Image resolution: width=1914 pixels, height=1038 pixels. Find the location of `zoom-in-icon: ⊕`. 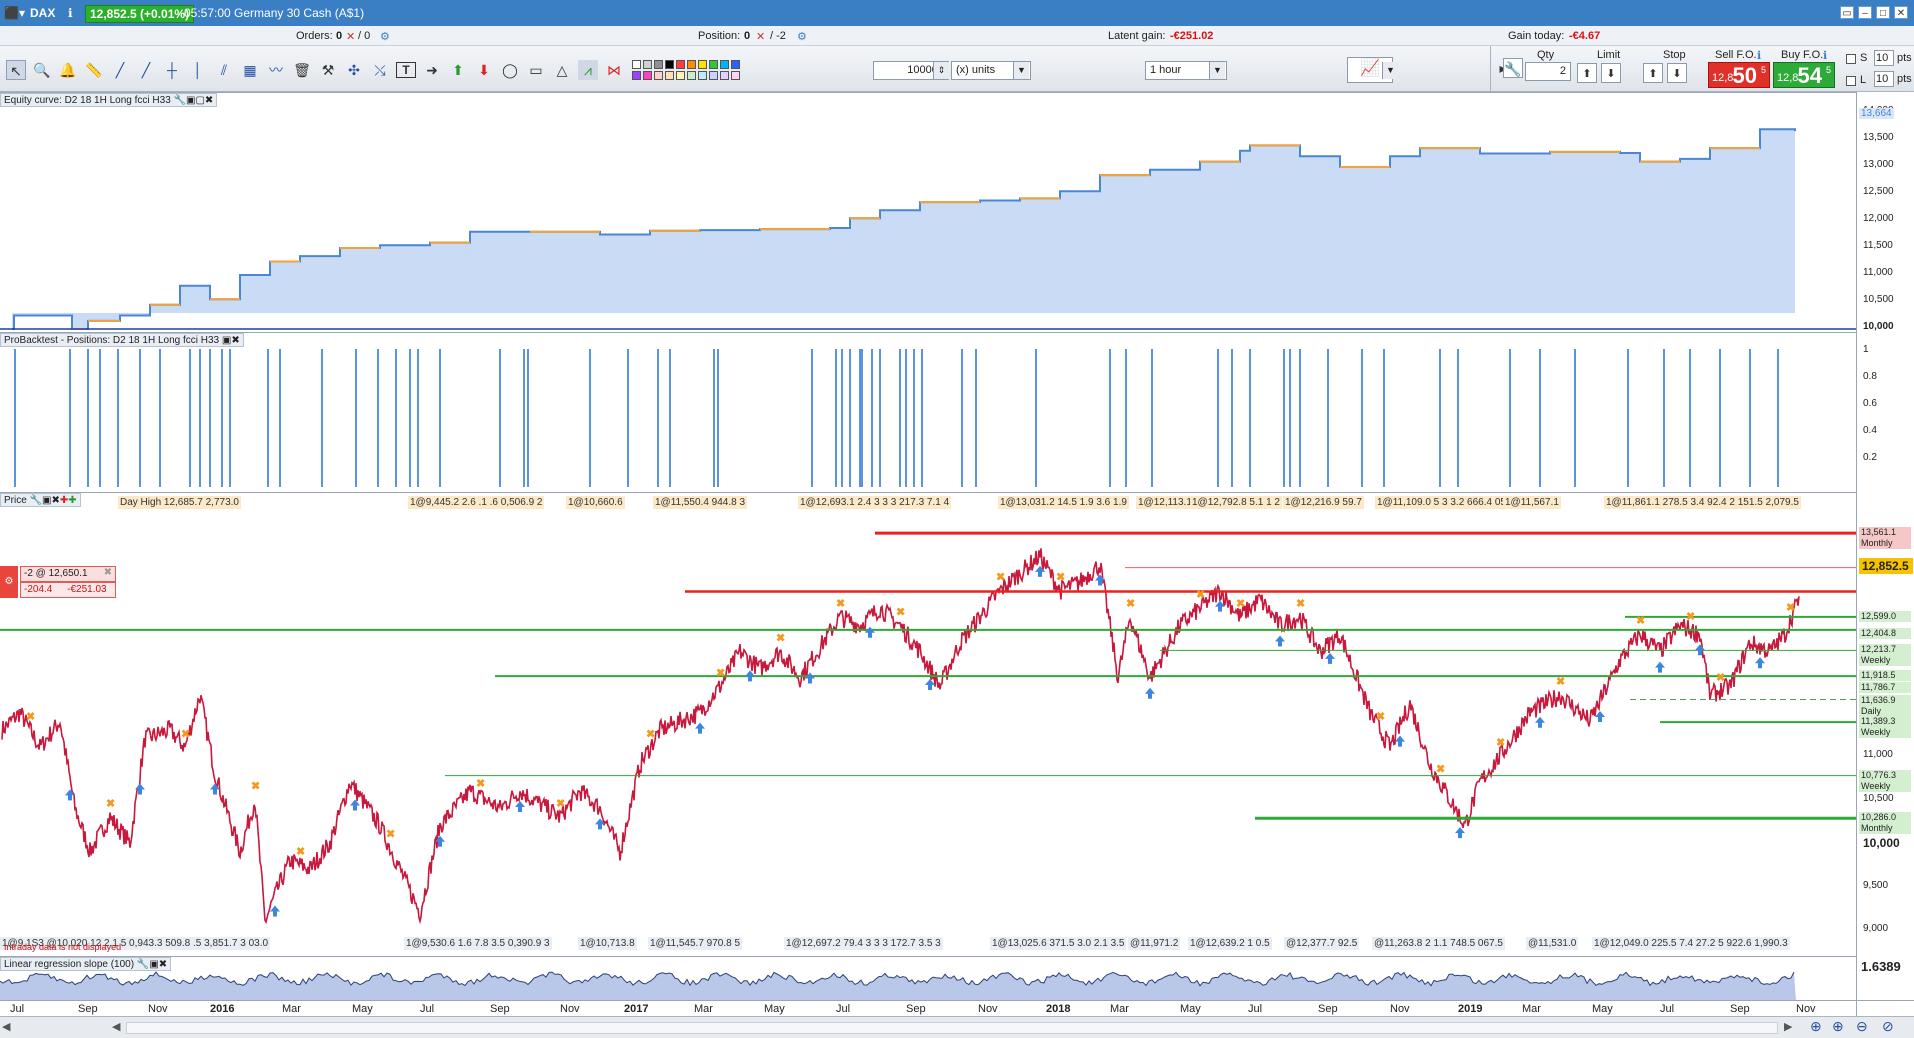

zoom-in-icon: ⊕ is located at coordinates (1838, 1026).